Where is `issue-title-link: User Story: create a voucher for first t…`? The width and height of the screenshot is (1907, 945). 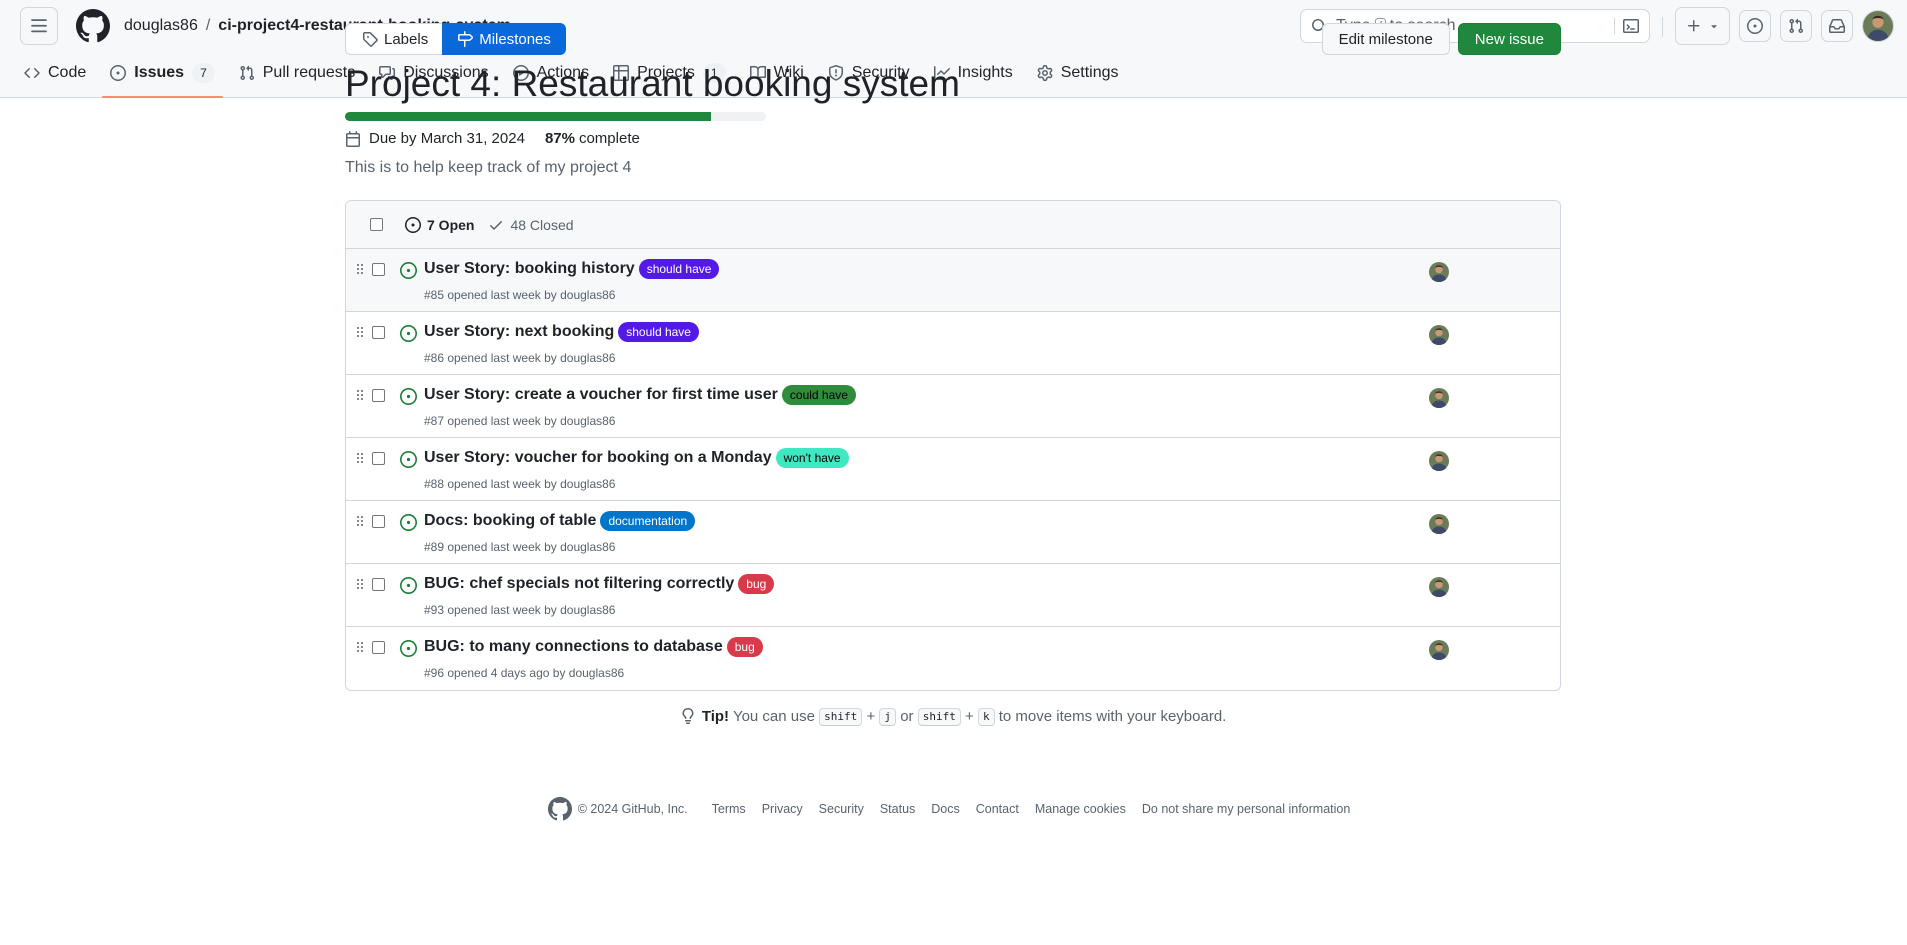 issue-title-link: User Story: create a voucher for first t… is located at coordinates (601, 395).